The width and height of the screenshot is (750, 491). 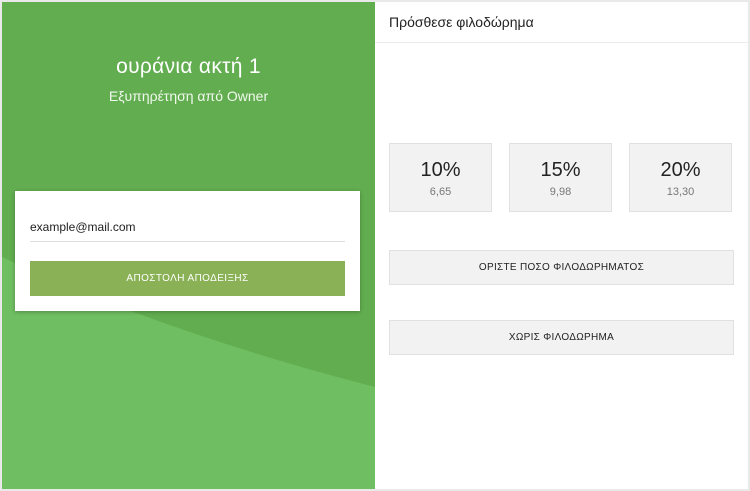 I want to click on tip-option-15: 15% 9,98, so click(x=560, y=177).